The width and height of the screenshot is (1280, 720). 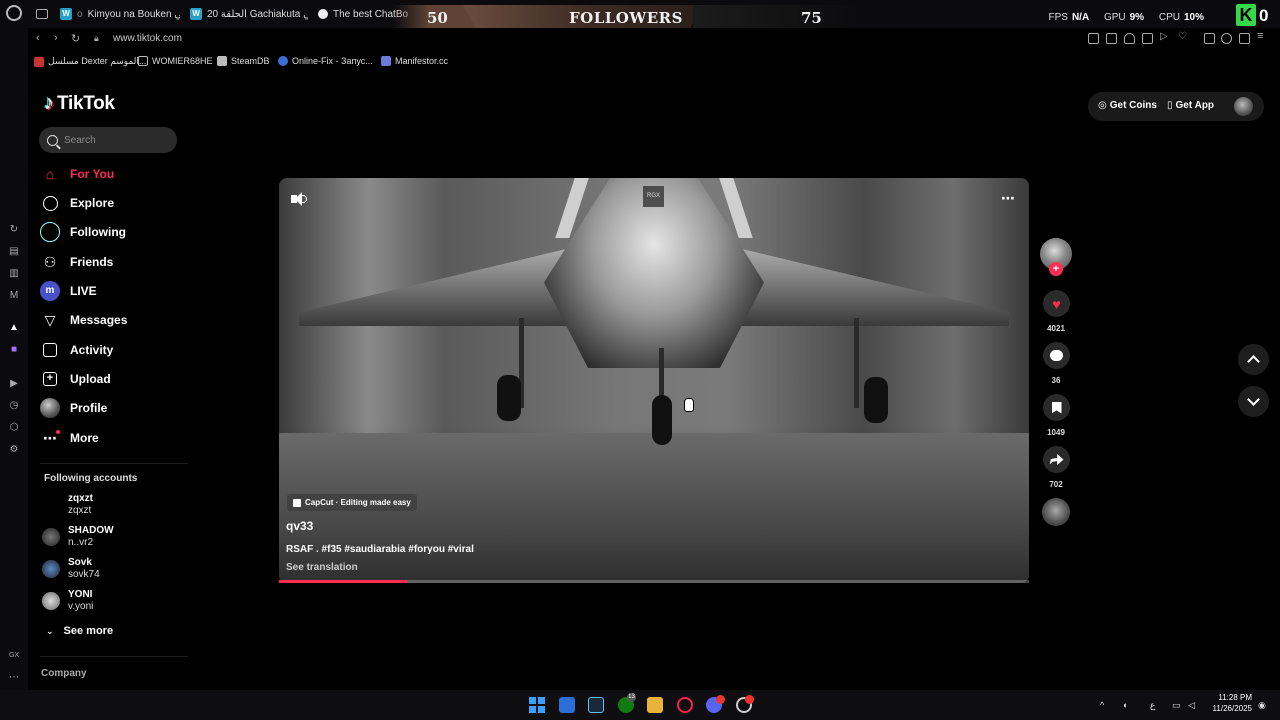 What do you see at coordinates (56, 38) in the screenshot?
I see `forward-icon: ›` at bounding box center [56, 38].